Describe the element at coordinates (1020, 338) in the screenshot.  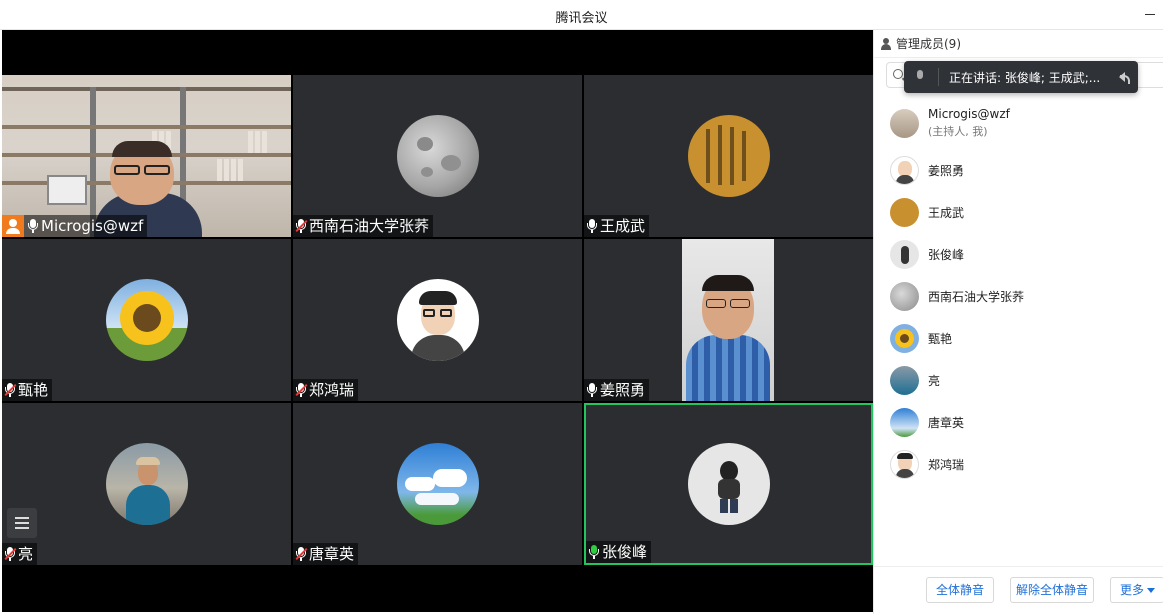
I see `member-item: 甄艳` at that location.